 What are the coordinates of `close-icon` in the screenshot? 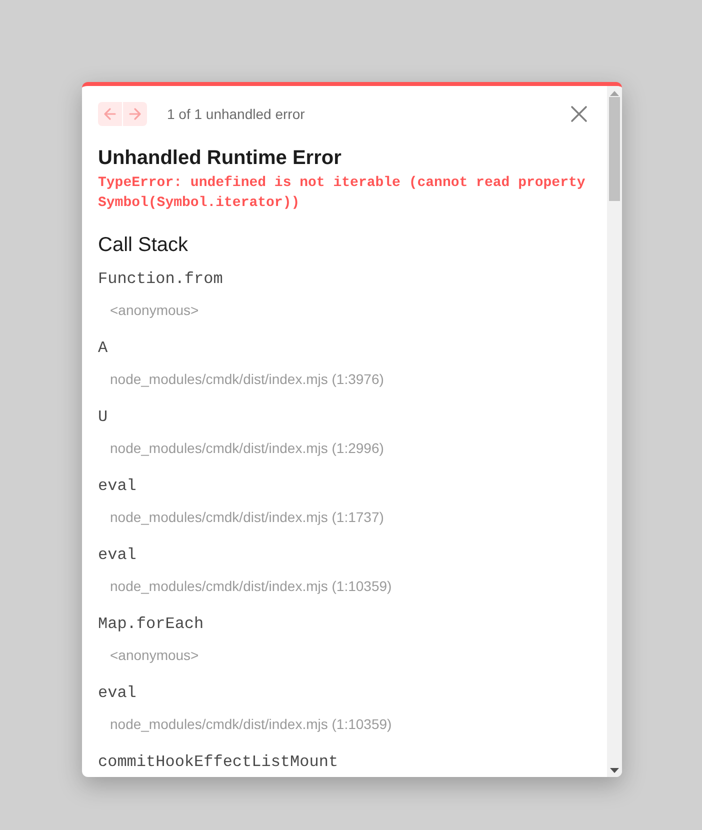 It's located at (579, 114).